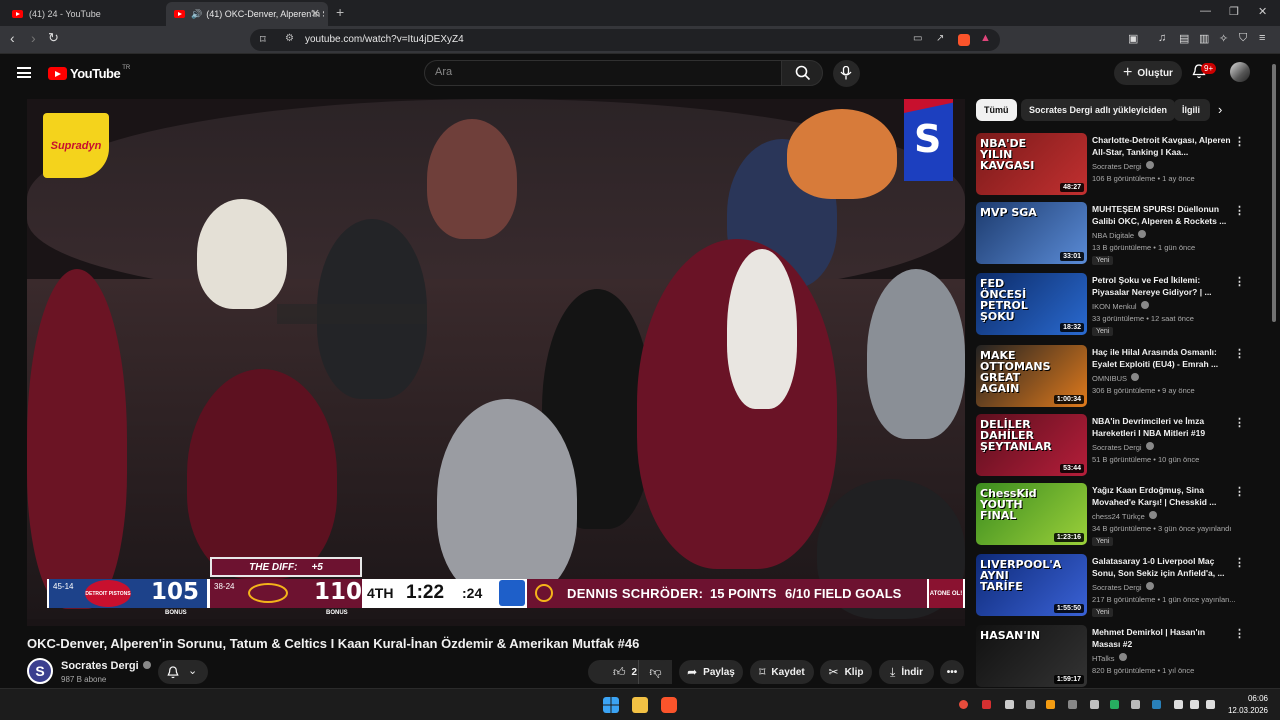 The image size is (1280, 720). Describe the element at coordinates (53, 38) in the screenshot. I see `reload-icon: ↻` at that location.